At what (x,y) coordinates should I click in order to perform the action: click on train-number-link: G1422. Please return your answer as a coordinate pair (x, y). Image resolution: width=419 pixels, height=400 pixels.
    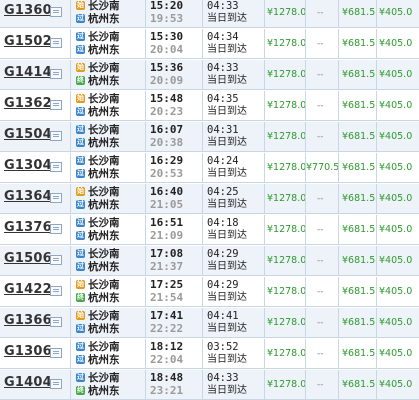
    Looking at the image, I should click on (28, 296).